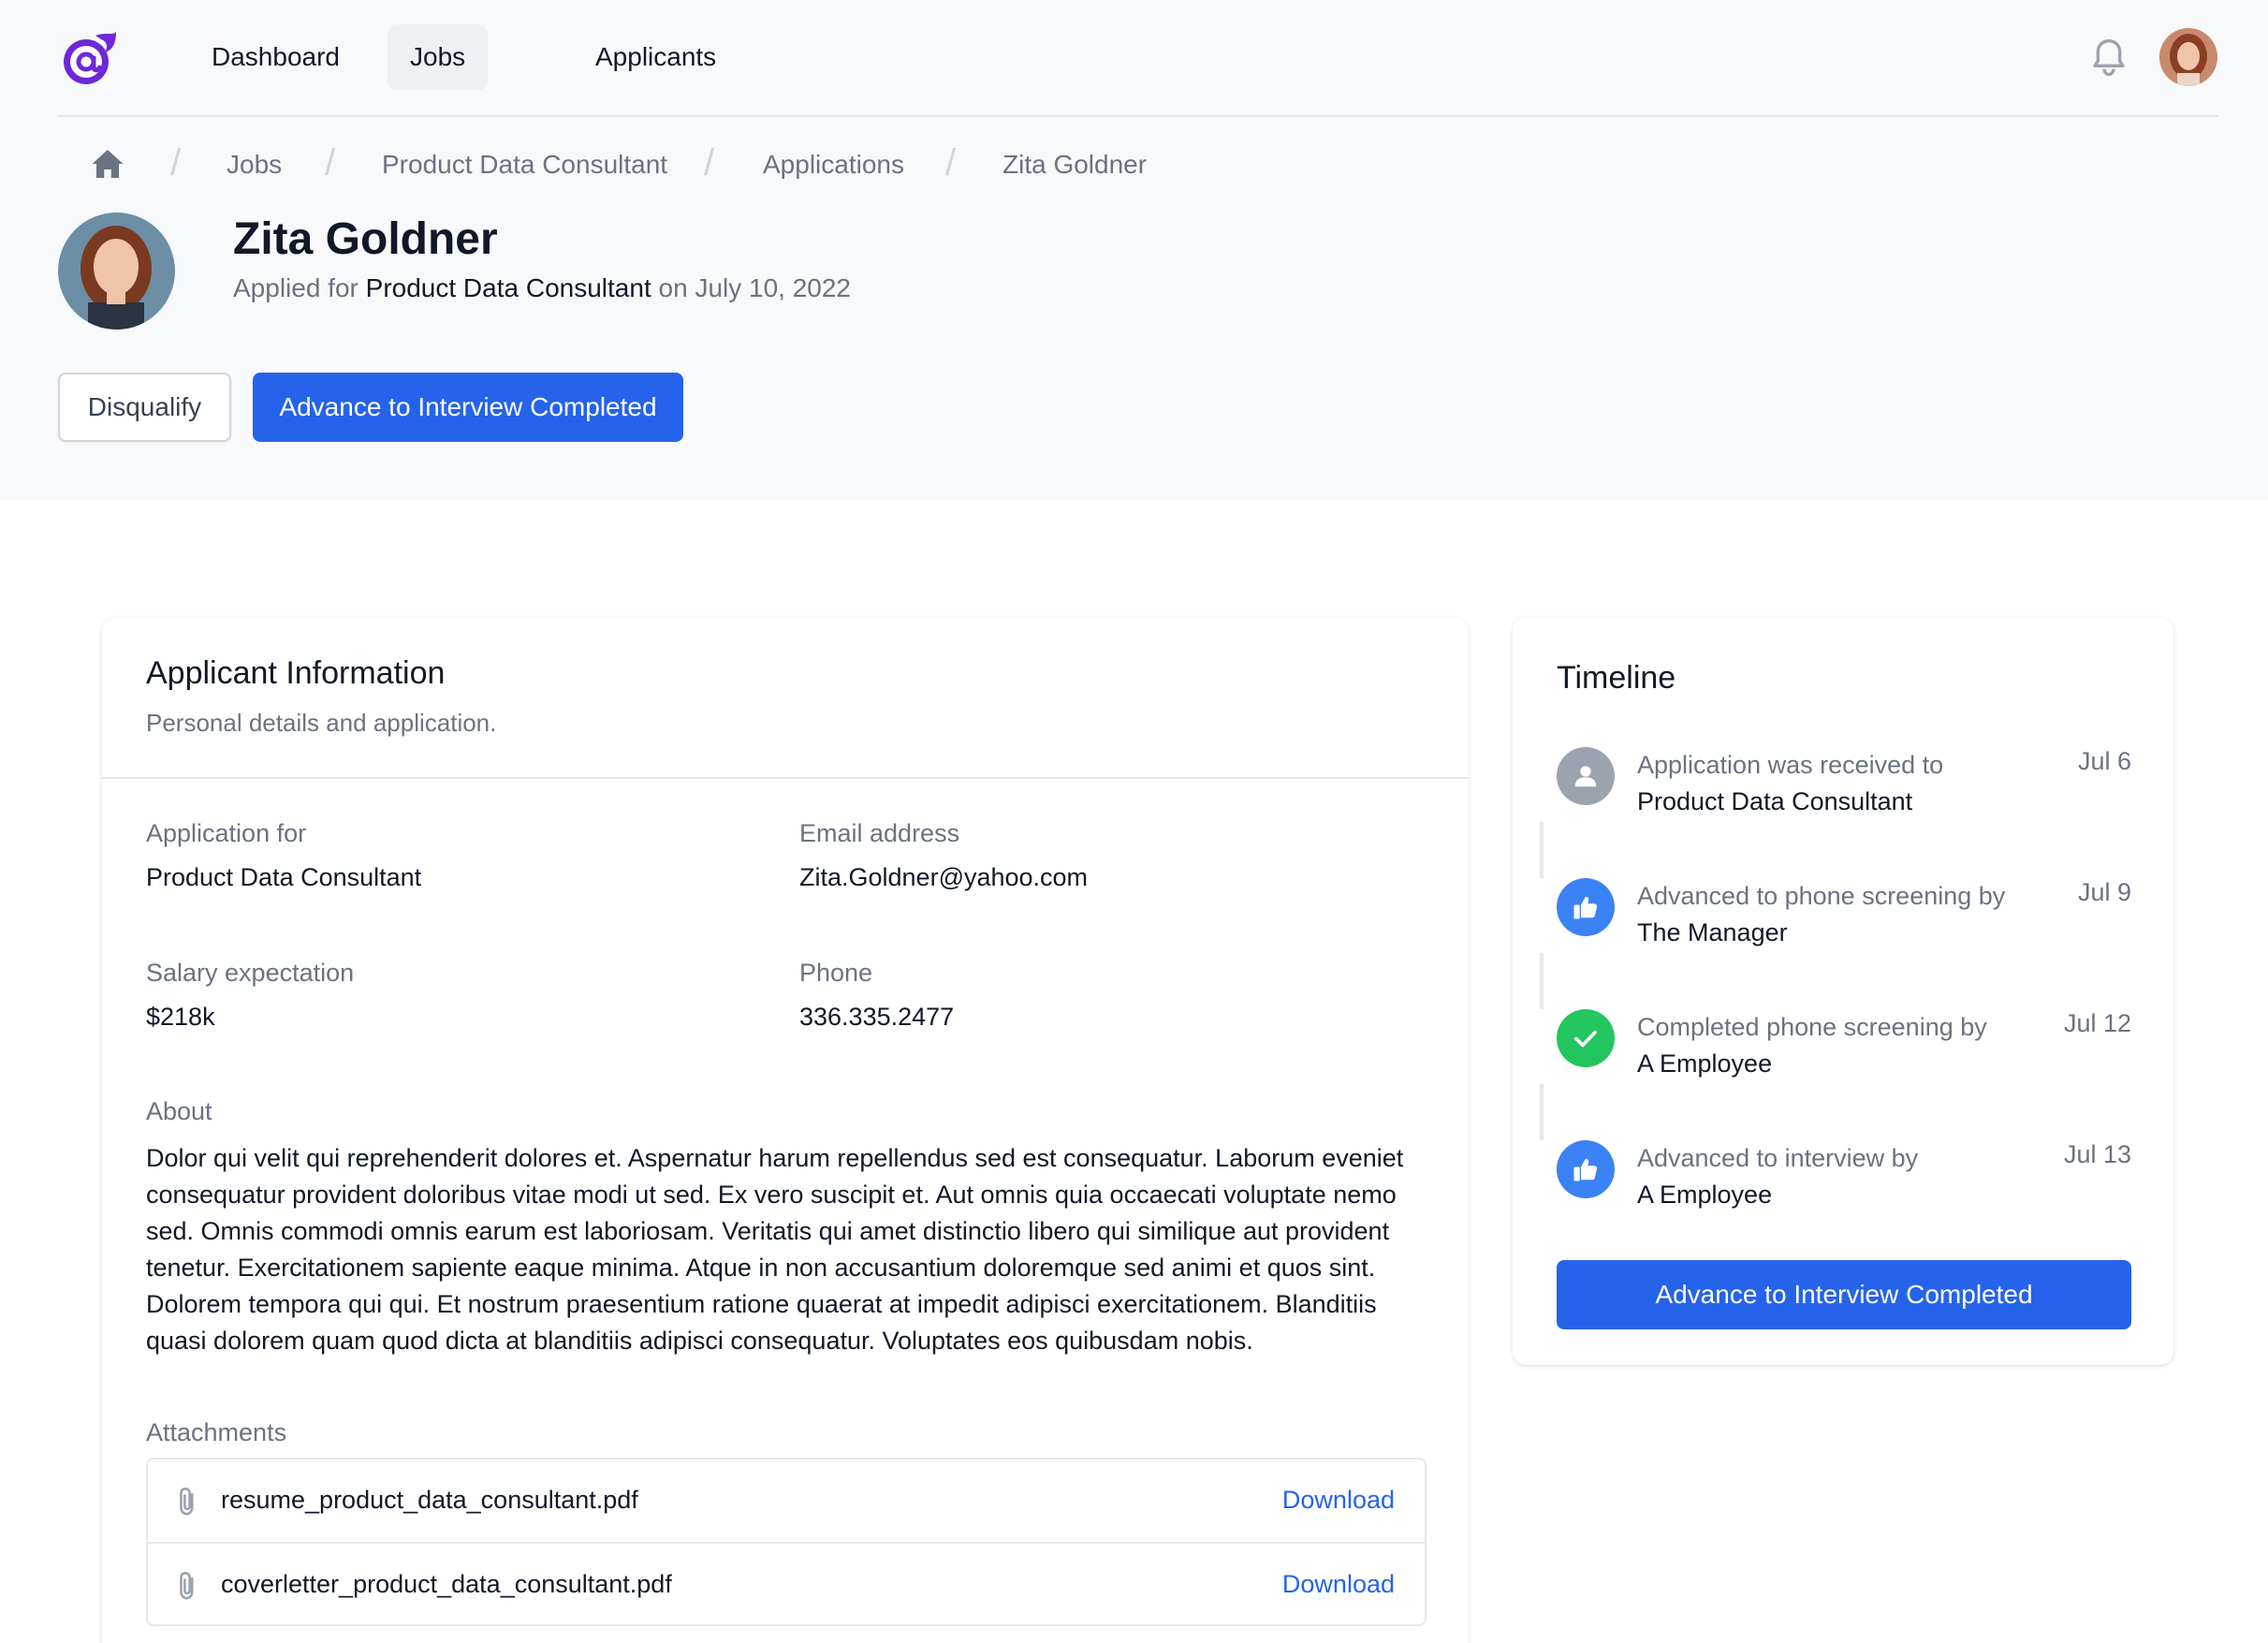  What do you see at coordinates (2097, 1023) in the screenshot?
I see `timeline-date: Jul 12` at bounding box center [2097, 1023].